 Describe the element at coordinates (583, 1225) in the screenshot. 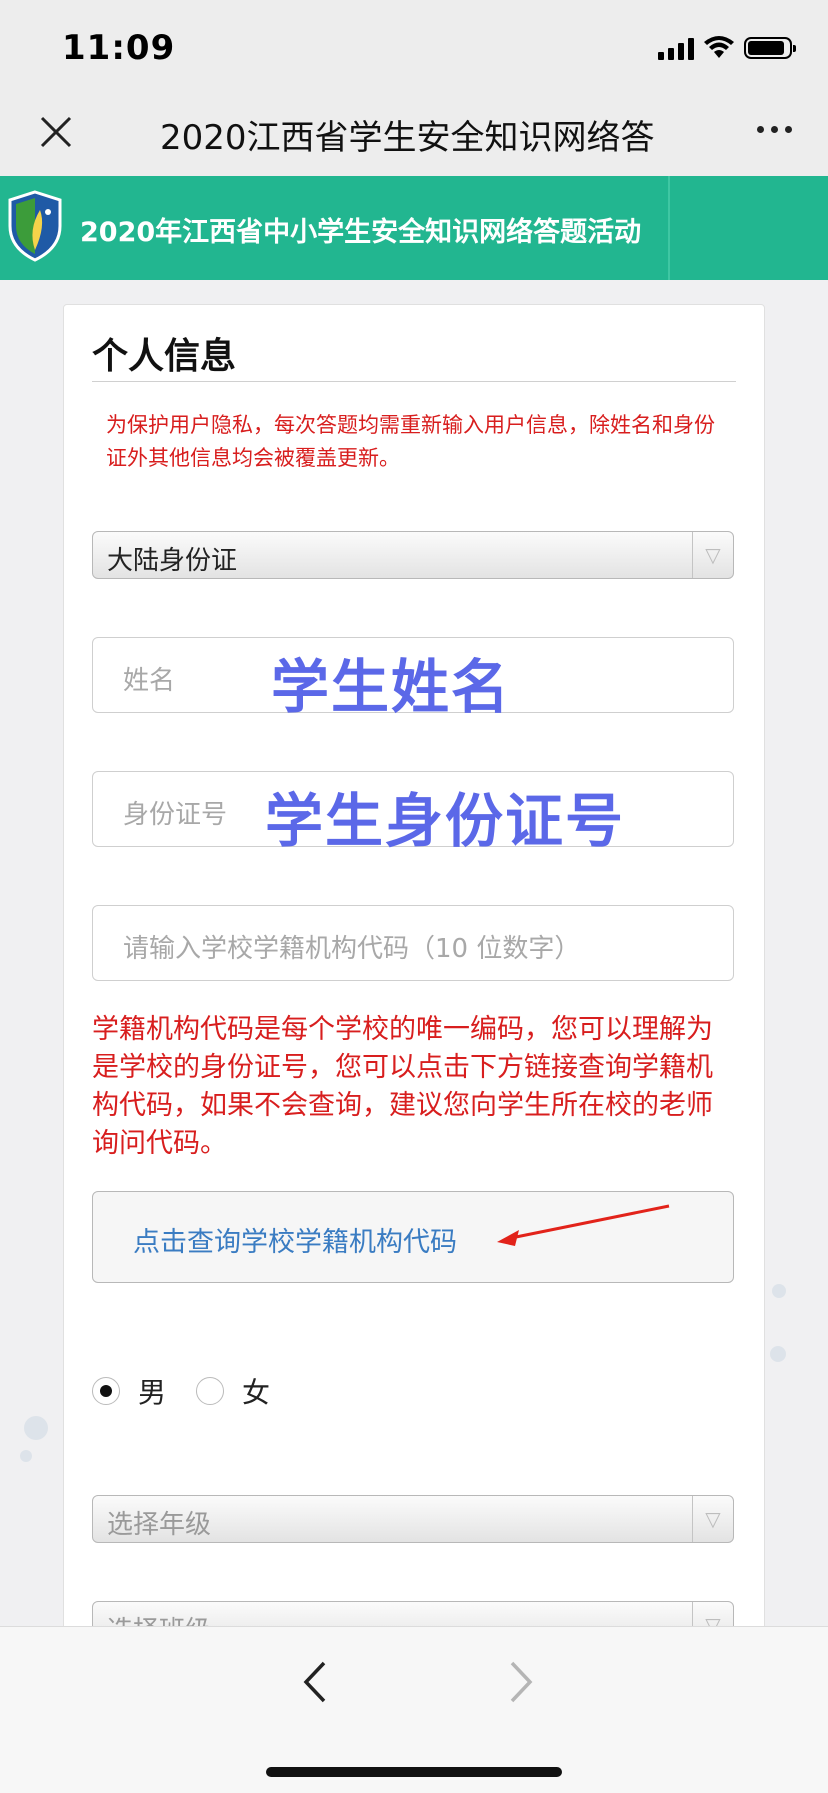

I see `red-arrow-icon` at that location.